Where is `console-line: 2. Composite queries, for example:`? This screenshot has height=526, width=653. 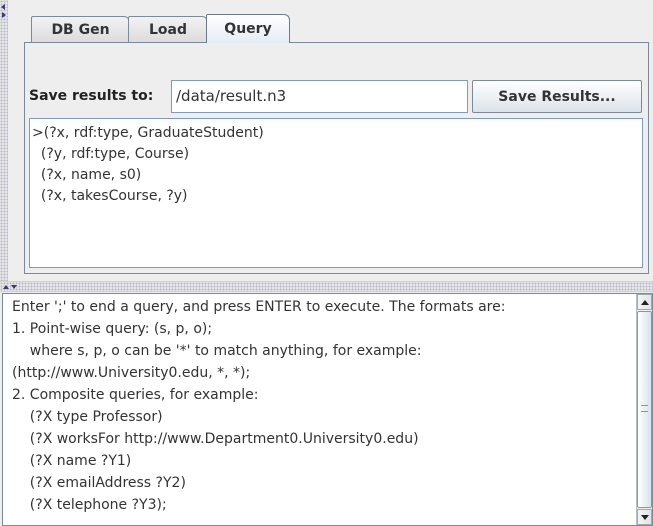
console-line: 2. Composite queries, for example: is located at coordinates (135, 395).